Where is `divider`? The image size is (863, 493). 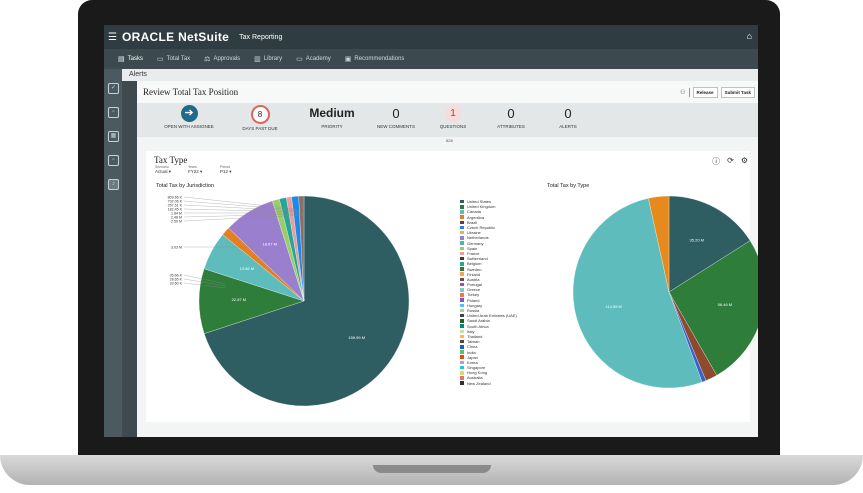 divider is located at coordinates (689, 92).